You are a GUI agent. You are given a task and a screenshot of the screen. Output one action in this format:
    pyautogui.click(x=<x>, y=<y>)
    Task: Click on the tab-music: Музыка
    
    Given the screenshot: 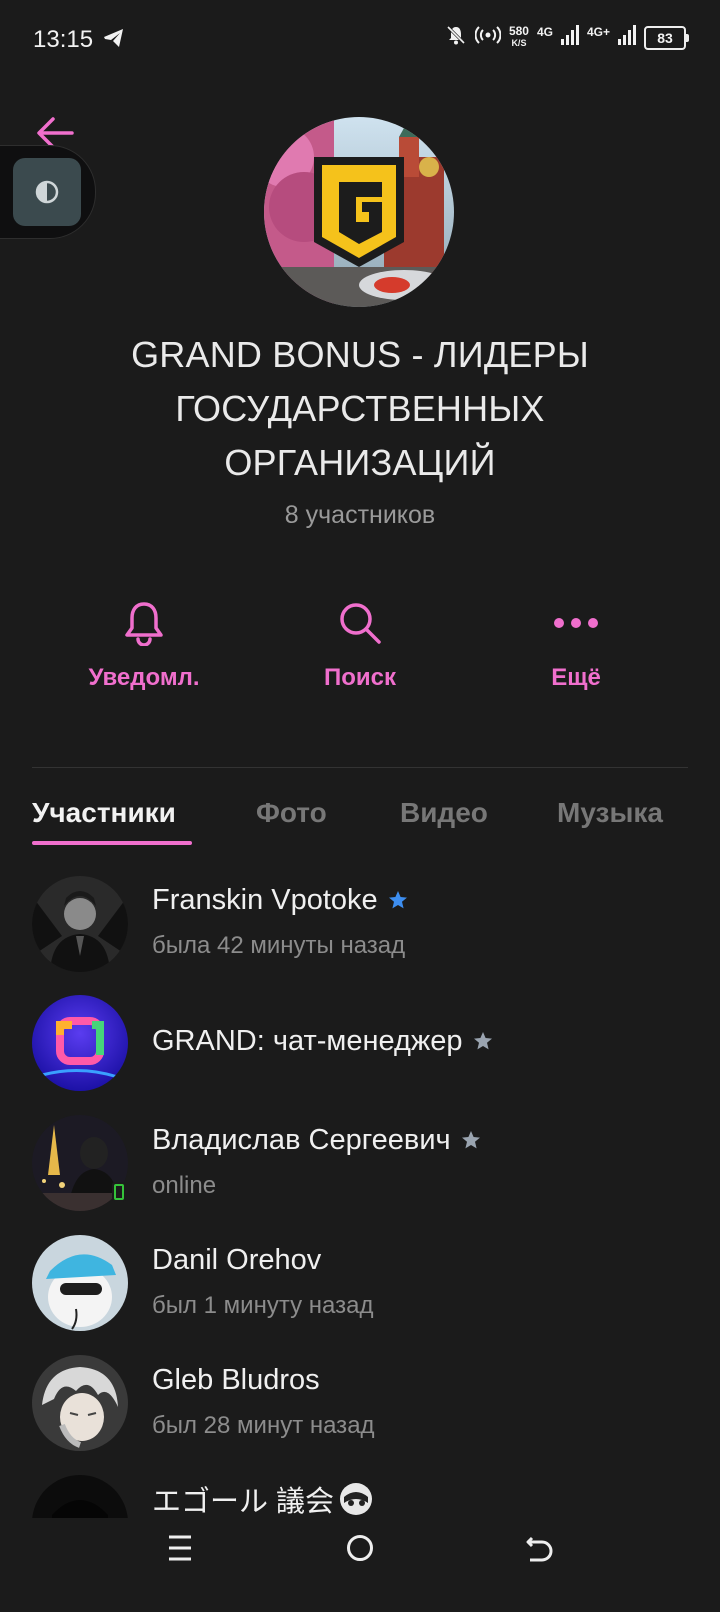 What is the action you would take?
    pyautogui.click(x=610, y=813)
    